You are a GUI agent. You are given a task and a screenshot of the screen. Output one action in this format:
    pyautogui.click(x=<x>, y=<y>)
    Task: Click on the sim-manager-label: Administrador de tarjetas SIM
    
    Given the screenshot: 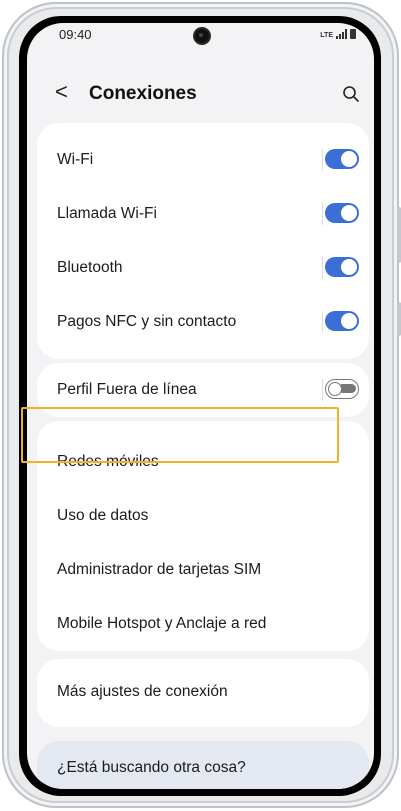 What is the action you would take?
    pyautogui.click(x=159, y=569)
    